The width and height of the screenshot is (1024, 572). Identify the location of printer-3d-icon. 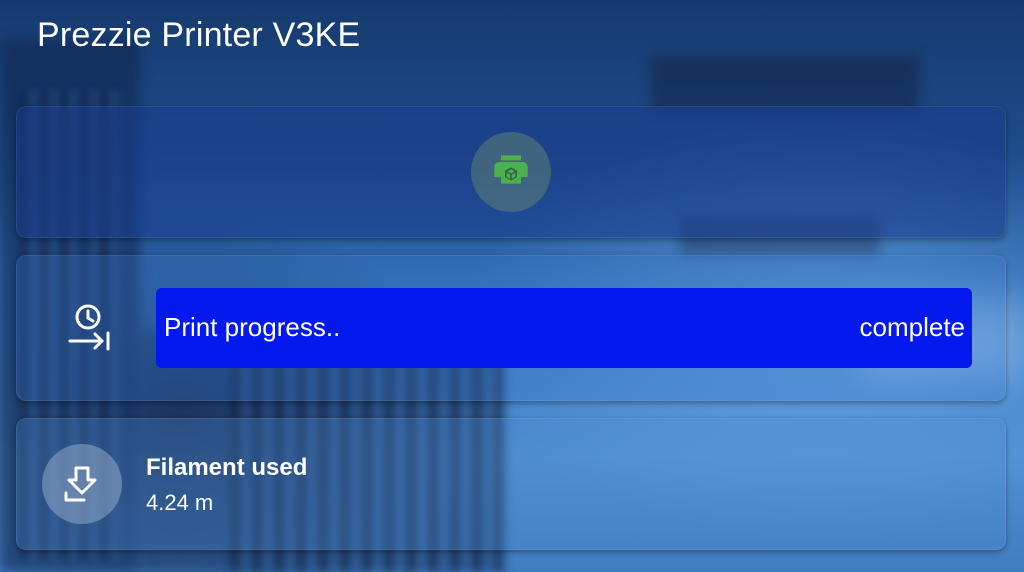
(511, 169).